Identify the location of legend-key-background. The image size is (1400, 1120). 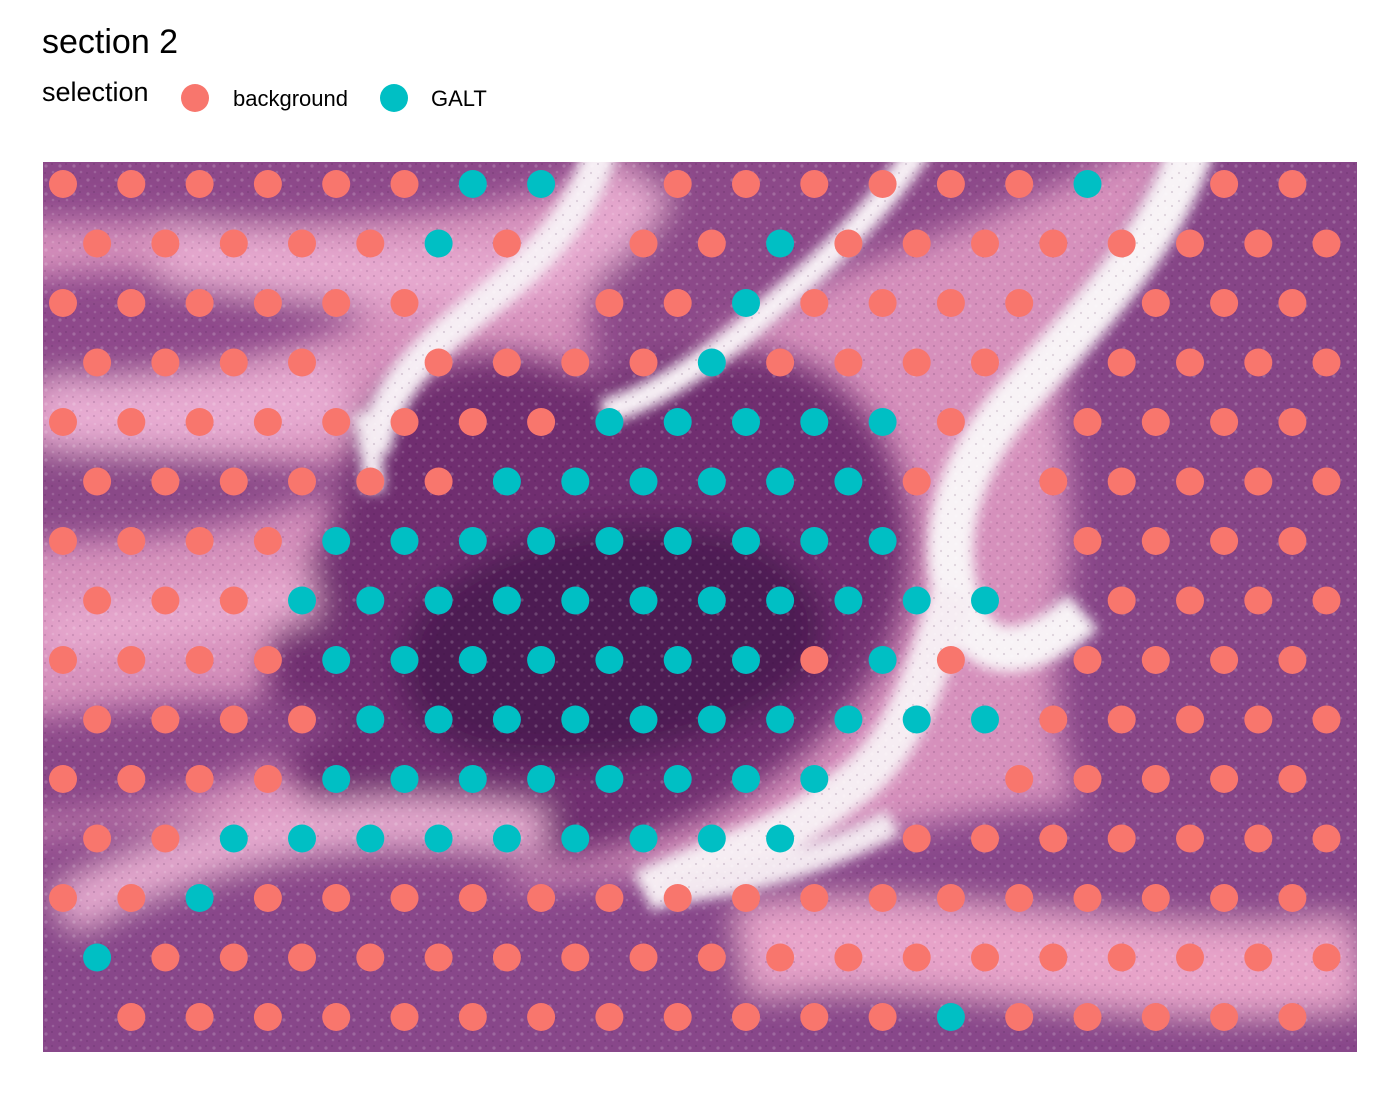
(195, 98).